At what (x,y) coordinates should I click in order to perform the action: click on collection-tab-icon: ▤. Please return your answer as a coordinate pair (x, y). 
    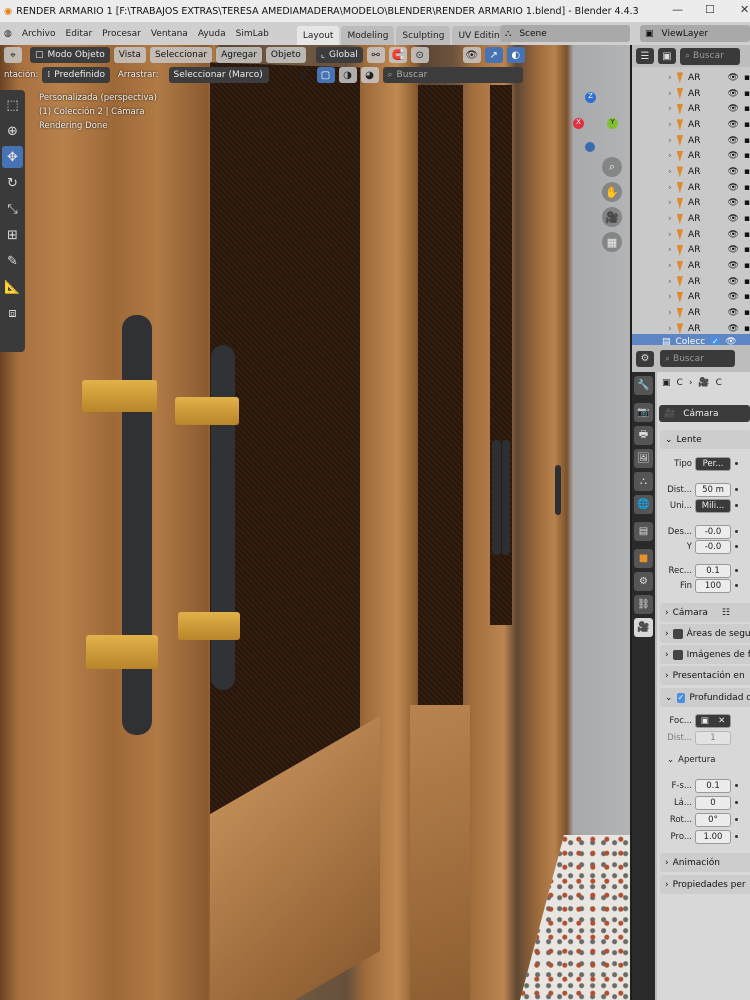
    Looking at the image, I should click on (643, 531).